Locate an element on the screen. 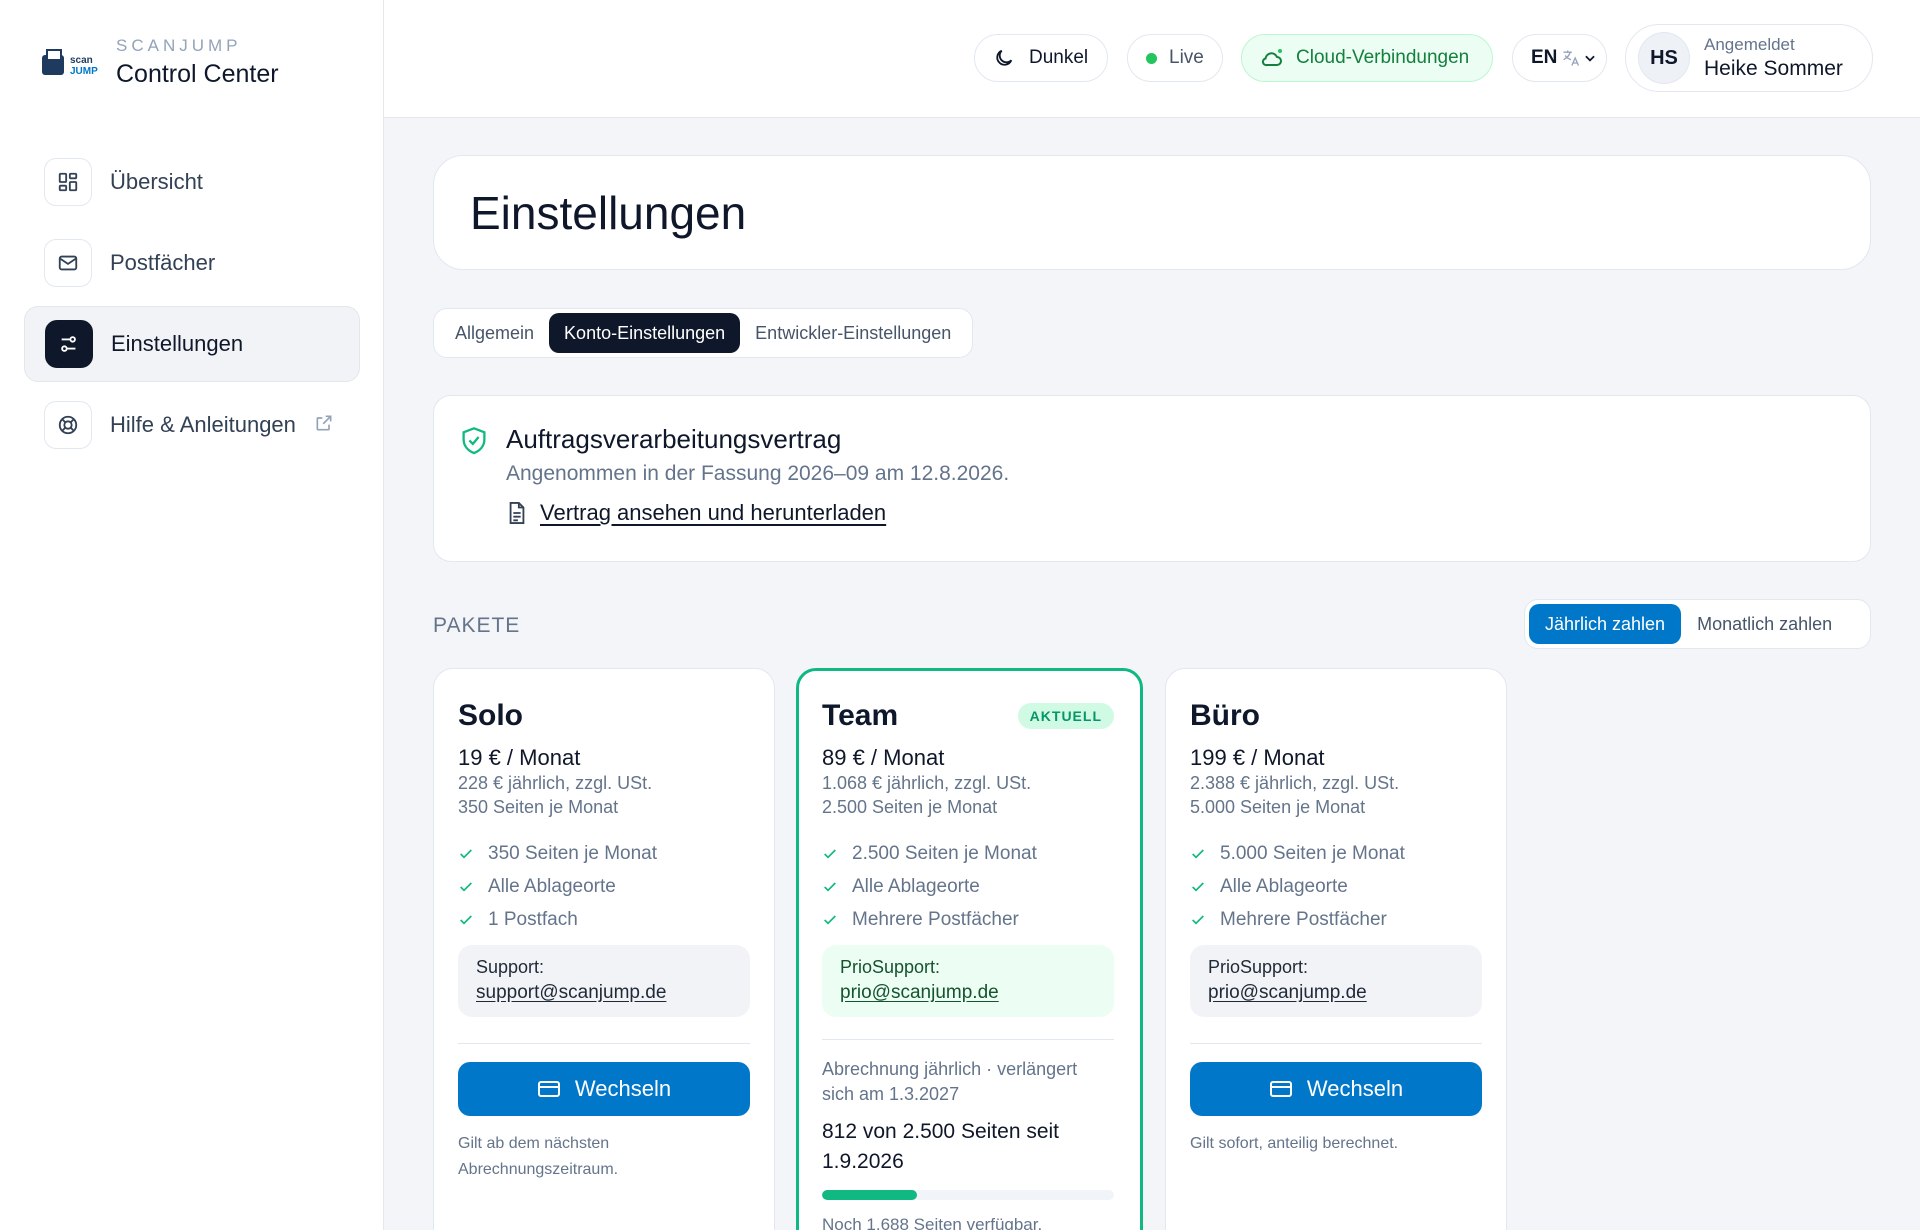 The image size is (1920, 1230). plan-pages: 350 Seiten je Monat is located at coordinates (538, 807).